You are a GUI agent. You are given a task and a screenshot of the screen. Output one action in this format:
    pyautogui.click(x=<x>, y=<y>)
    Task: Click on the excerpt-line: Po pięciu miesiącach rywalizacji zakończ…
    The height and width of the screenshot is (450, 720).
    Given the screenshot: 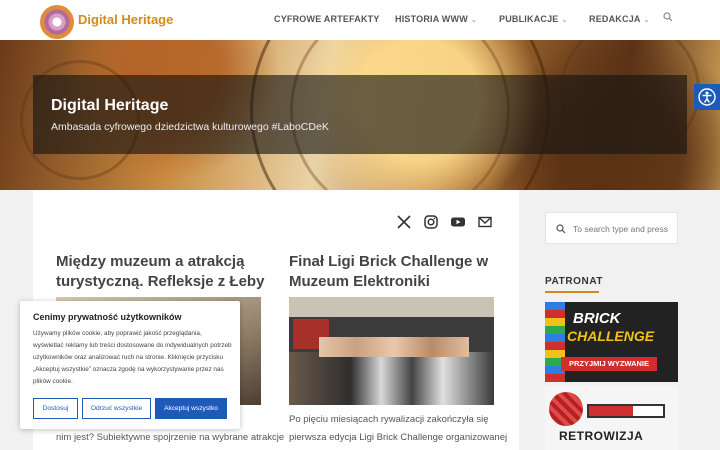 What is the action you would take?
    pyautogui.click(x=389, y=419)
    